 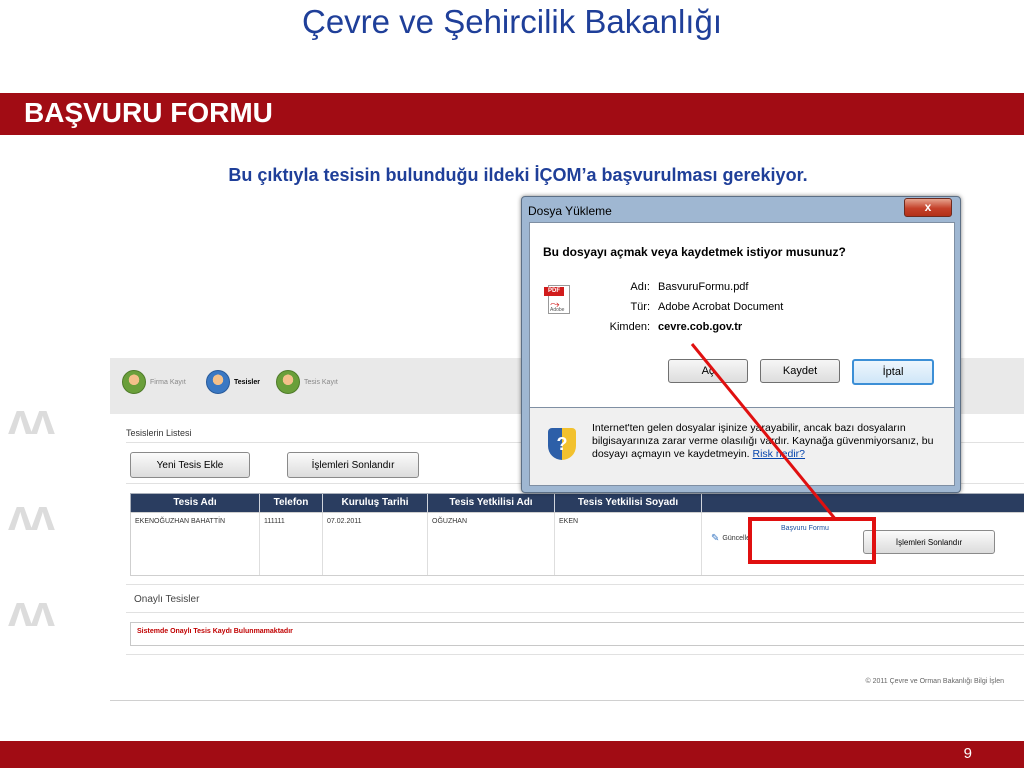 I want to click on cell-facility-name: EKENOĞUZHAN BAHATTİN, so click(x=195, y=544).